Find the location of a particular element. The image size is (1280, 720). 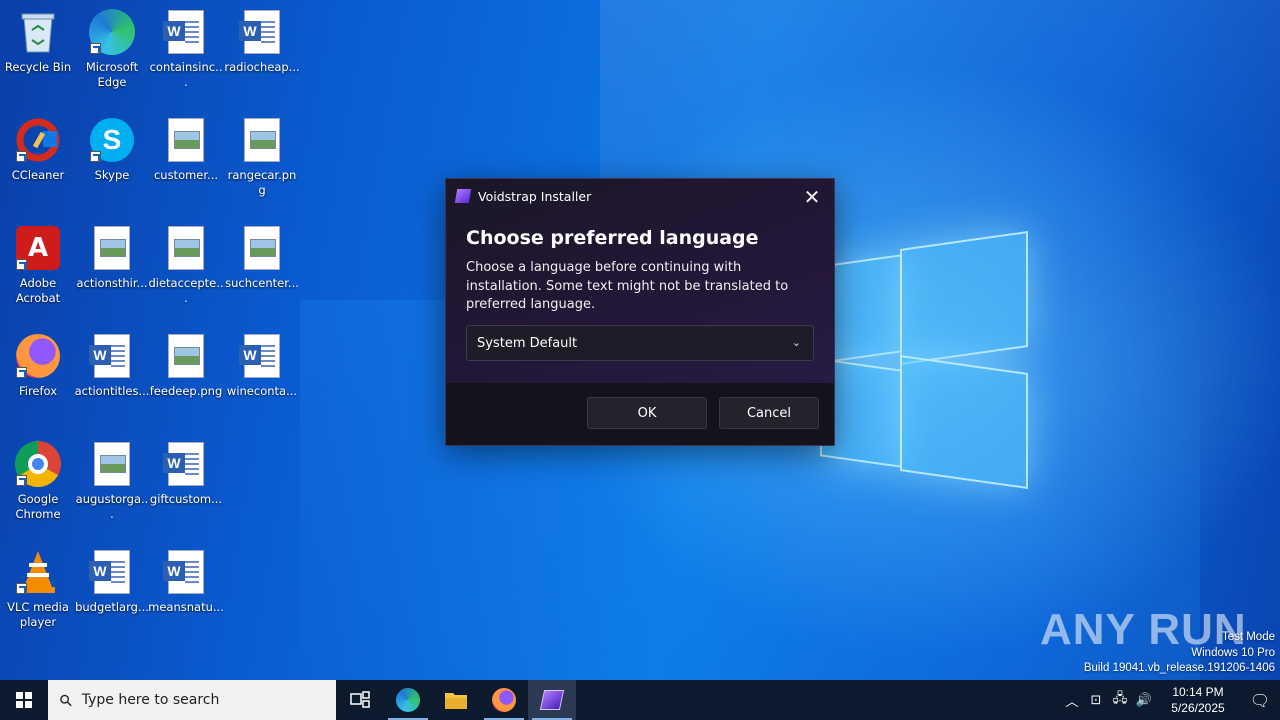

notification-center-icon: 🗨 is located at coordinates (1260, 700).